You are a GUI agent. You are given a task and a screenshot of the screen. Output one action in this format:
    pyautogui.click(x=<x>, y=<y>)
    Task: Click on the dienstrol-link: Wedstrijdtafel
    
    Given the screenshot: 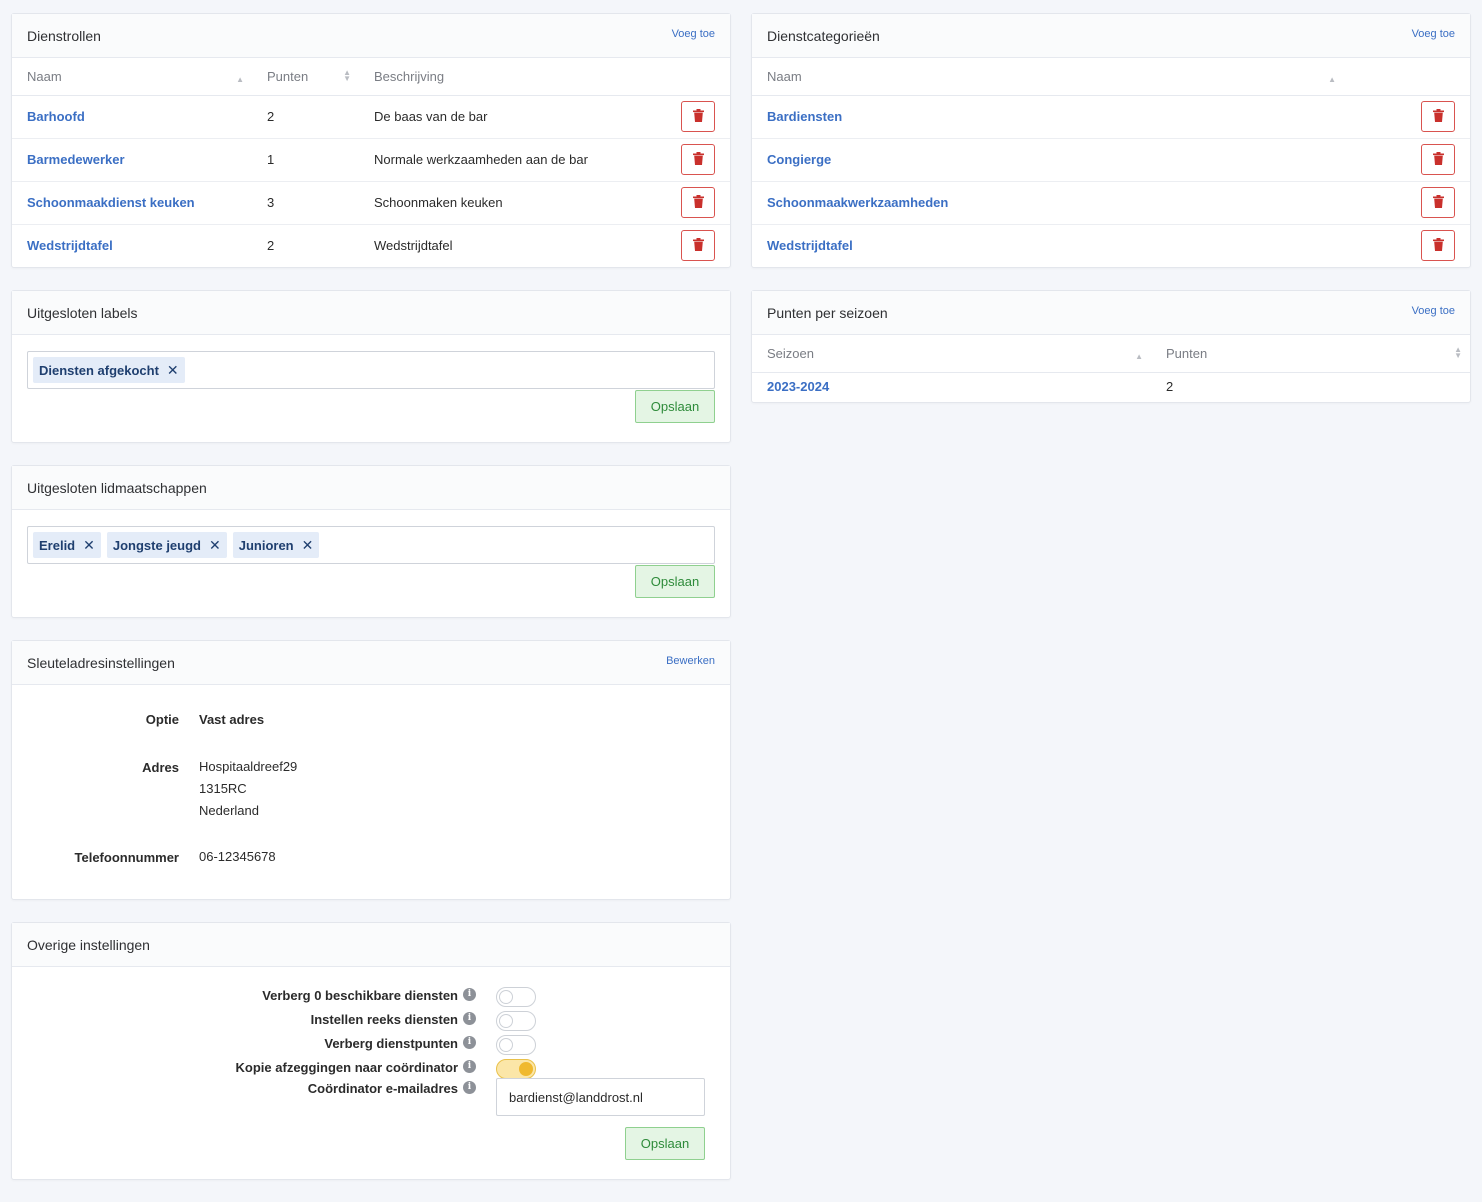 What is the action you would take?
    pyautogui.click(x=70, y=245)
    